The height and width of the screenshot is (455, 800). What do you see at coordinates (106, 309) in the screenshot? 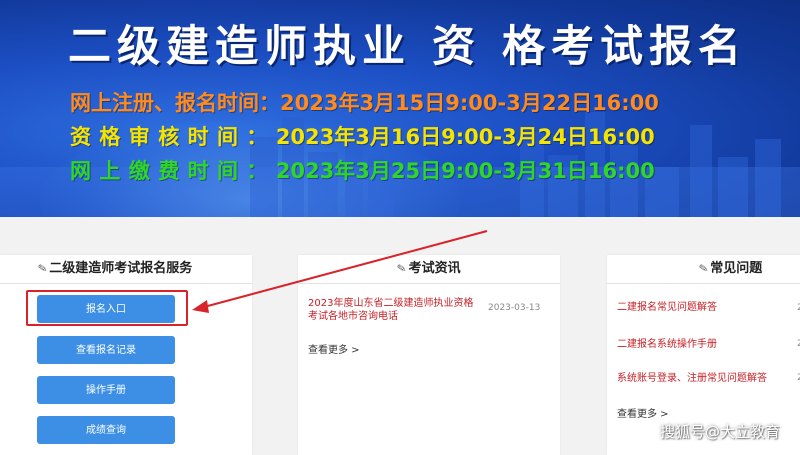
I see `registration-entry-button: 报名入口` at bounding box center [106, 309].